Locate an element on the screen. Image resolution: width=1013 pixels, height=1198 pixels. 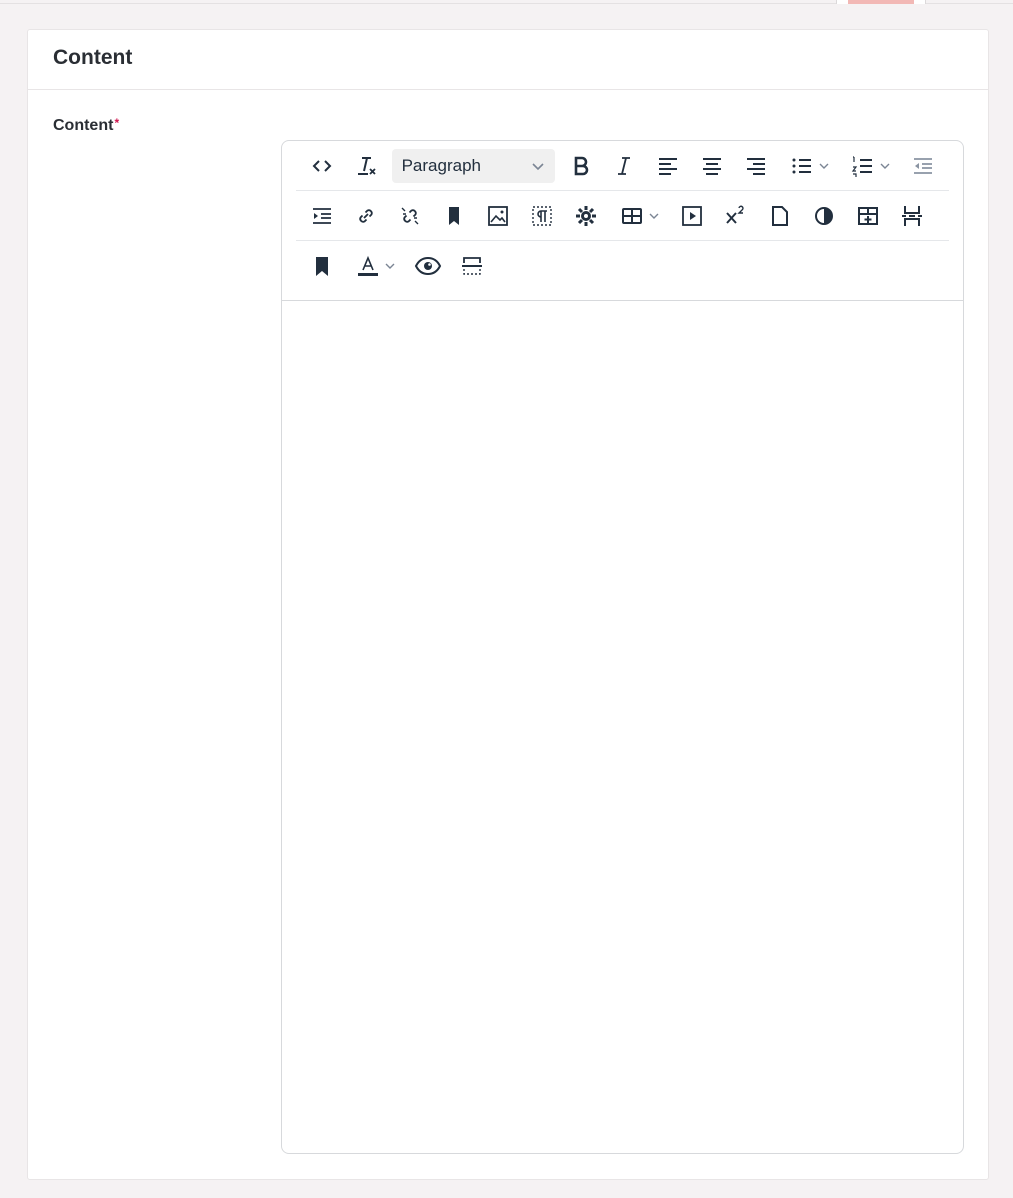
top-tab-accent is located at coordinates (881, 2).